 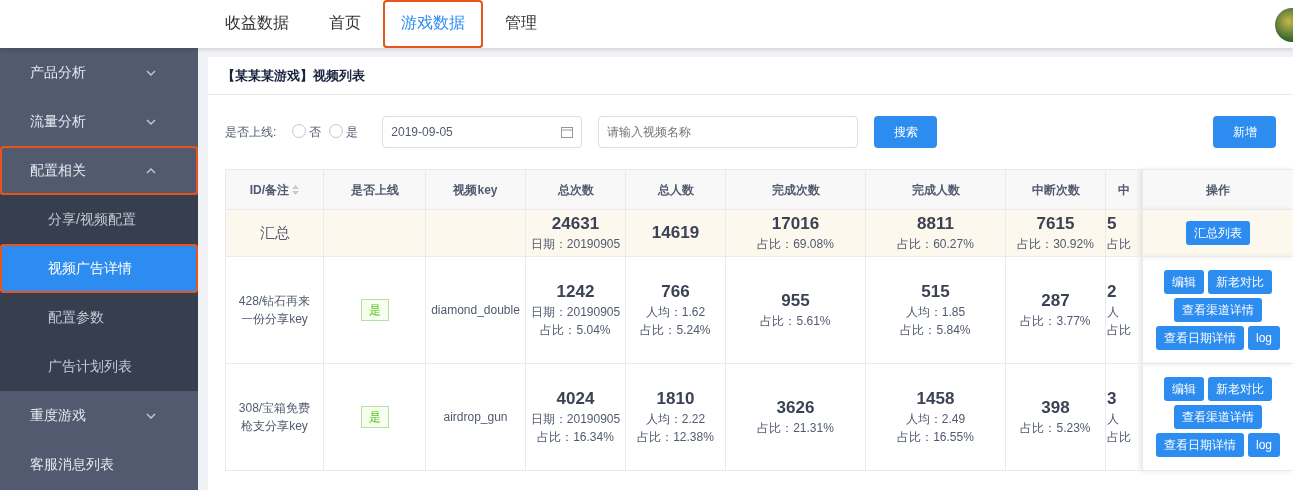 I want to click on stat-detail: 占比：16.55%, so click(x=935, y=437).